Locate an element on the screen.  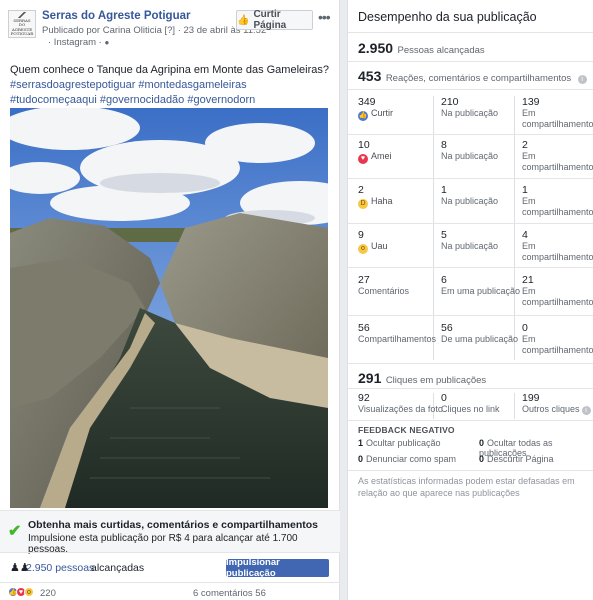
amei-total: 10 is located at coordinates (364, 145).